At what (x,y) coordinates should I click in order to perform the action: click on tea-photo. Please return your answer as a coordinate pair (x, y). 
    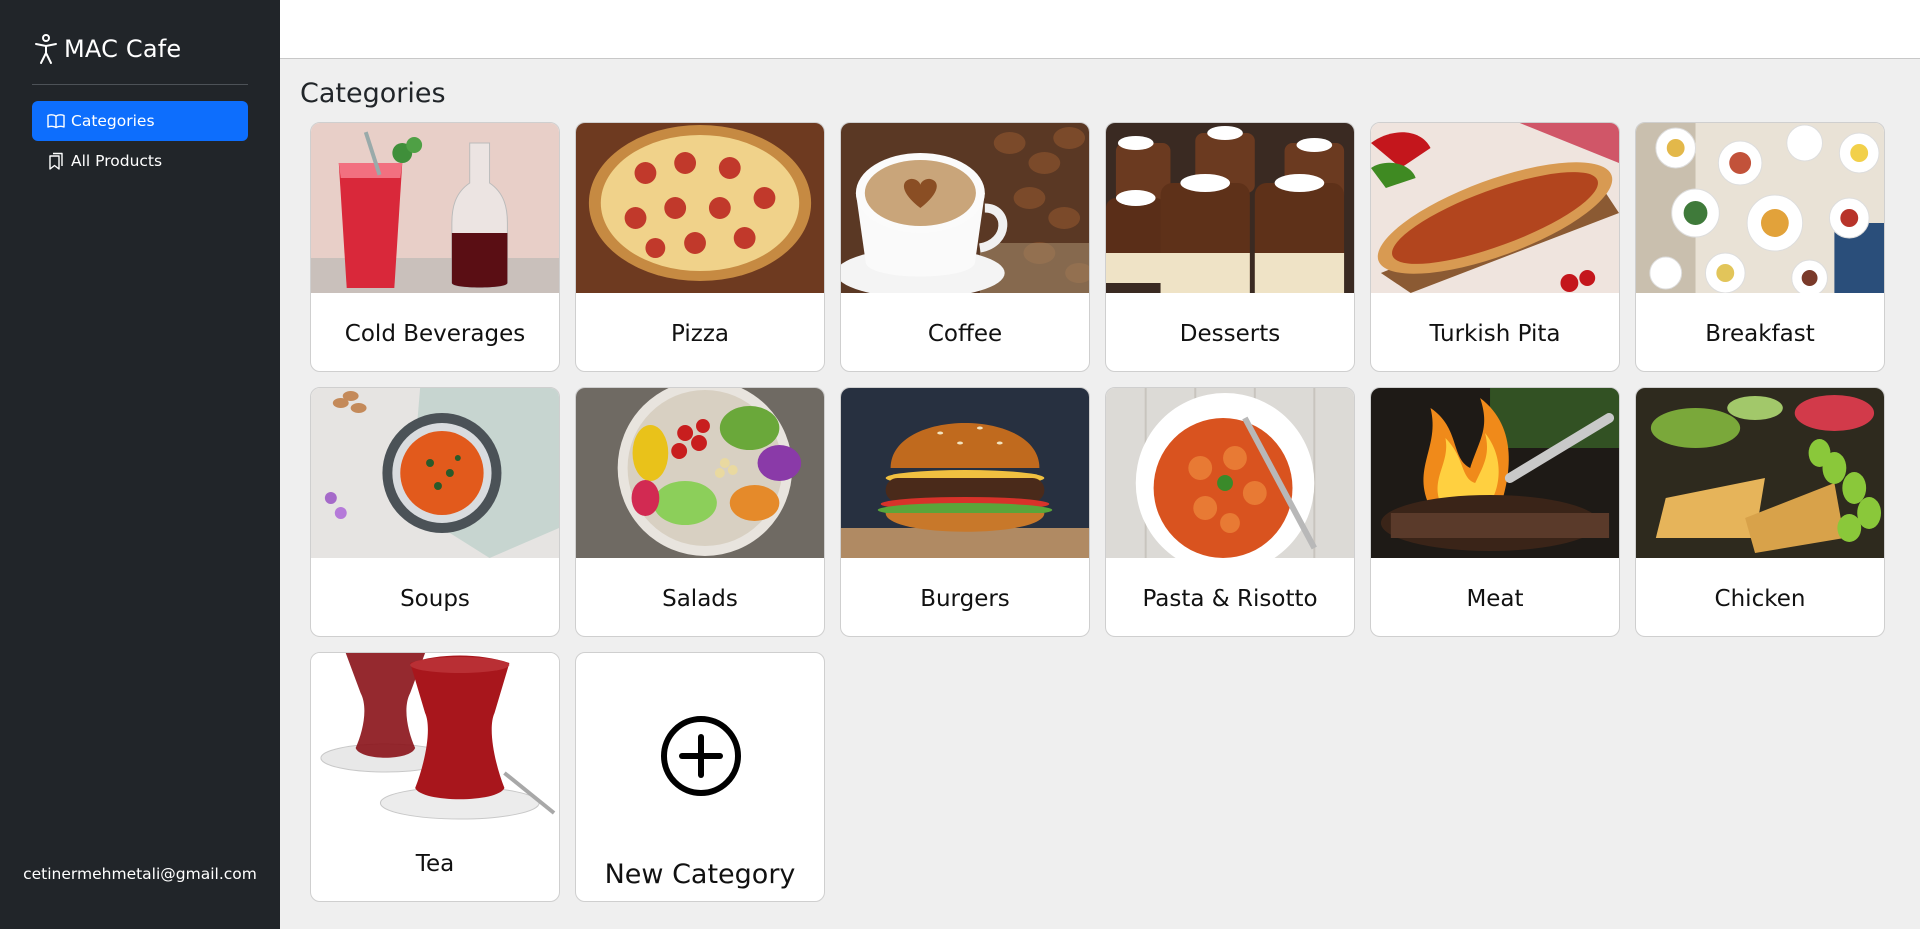
    Looking at the image, I should click on (435, 738).